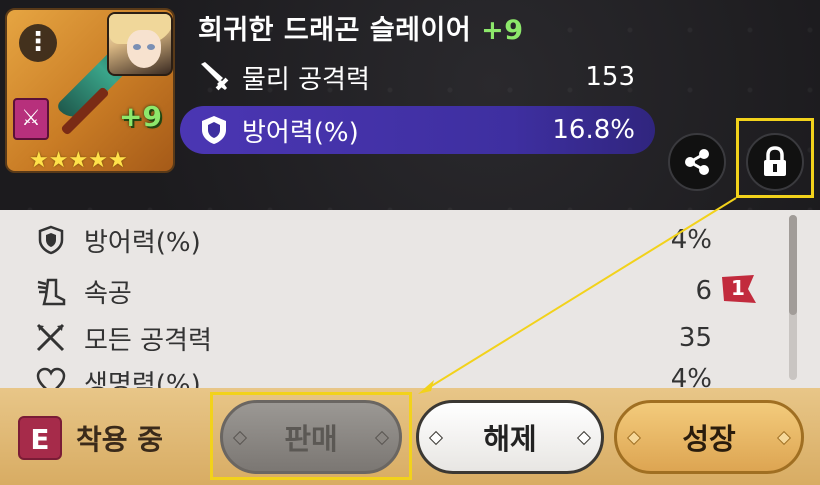 This screenshot has width=820, height=485. Describe the element at coordinates (31, 119) in the screenshot. I see `class-icon: ⚔` at that location.